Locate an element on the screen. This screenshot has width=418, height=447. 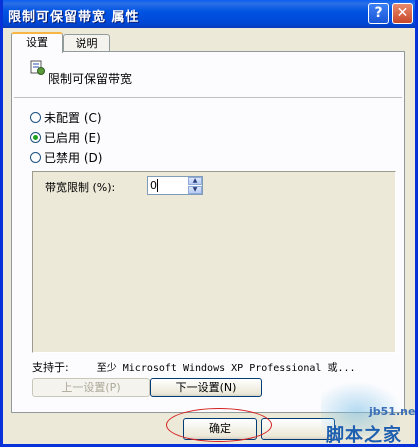
supported-label: 支持于: is located at coordinates (50, 367).